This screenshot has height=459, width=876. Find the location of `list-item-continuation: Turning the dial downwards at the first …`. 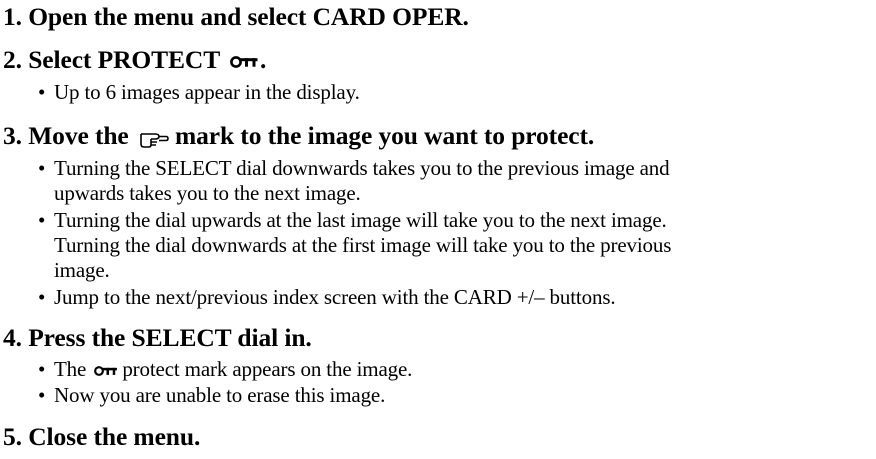

list-item-continuation: Turning the dial downwards at the first … is located at coordinates (363, 245).